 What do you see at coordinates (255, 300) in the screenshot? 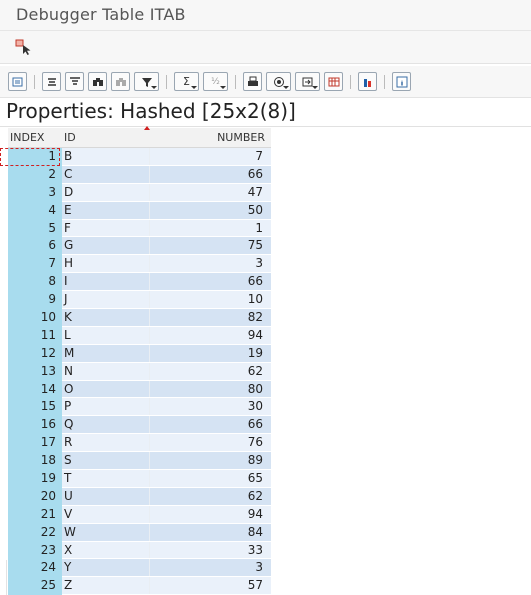
I see `number-cell: 10` at bounding box center [255, 300].